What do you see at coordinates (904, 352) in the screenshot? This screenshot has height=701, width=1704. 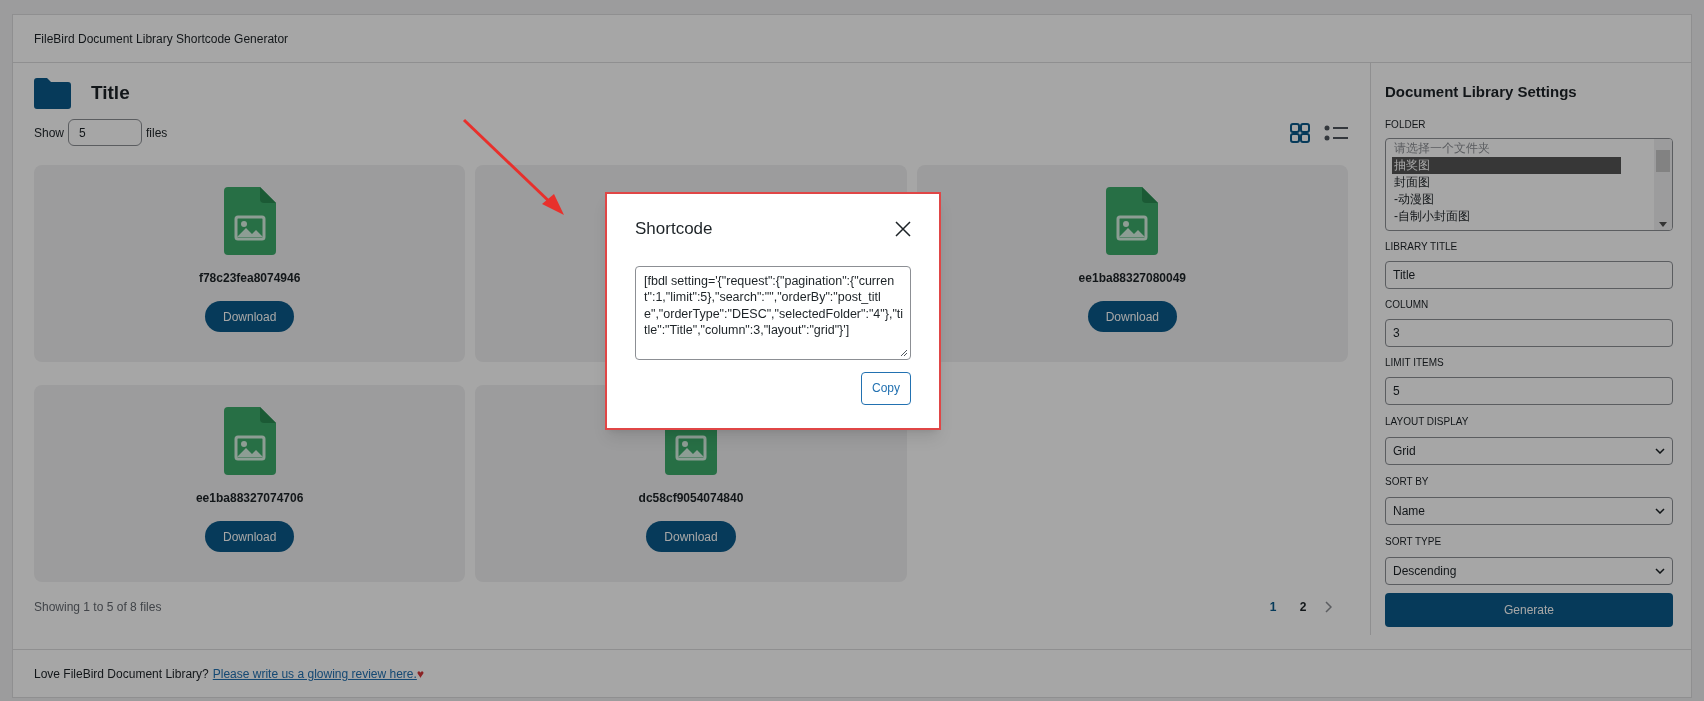 I see `resize-handle-icon` at bounding box center [904, 352].